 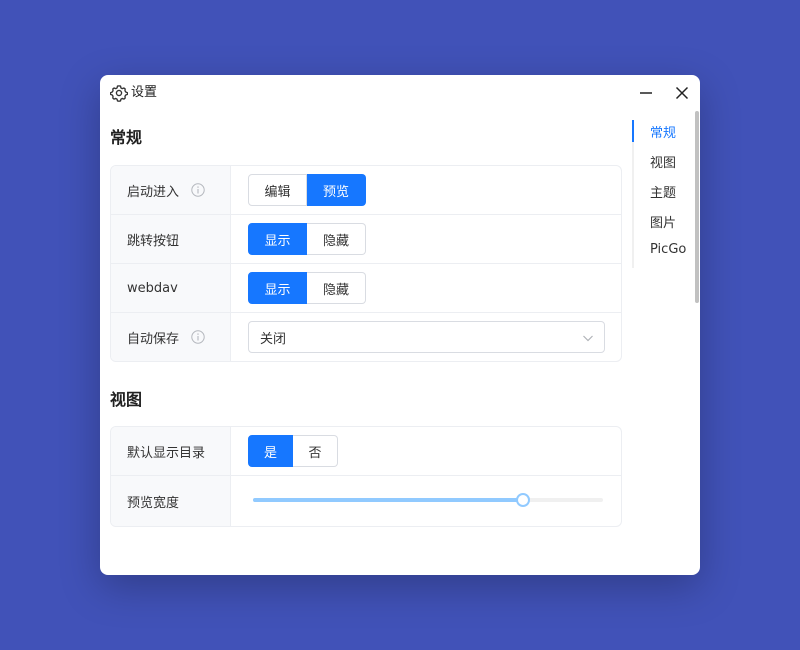 I want to click on toc-item-image: 图片, so click(x=663, y=221).